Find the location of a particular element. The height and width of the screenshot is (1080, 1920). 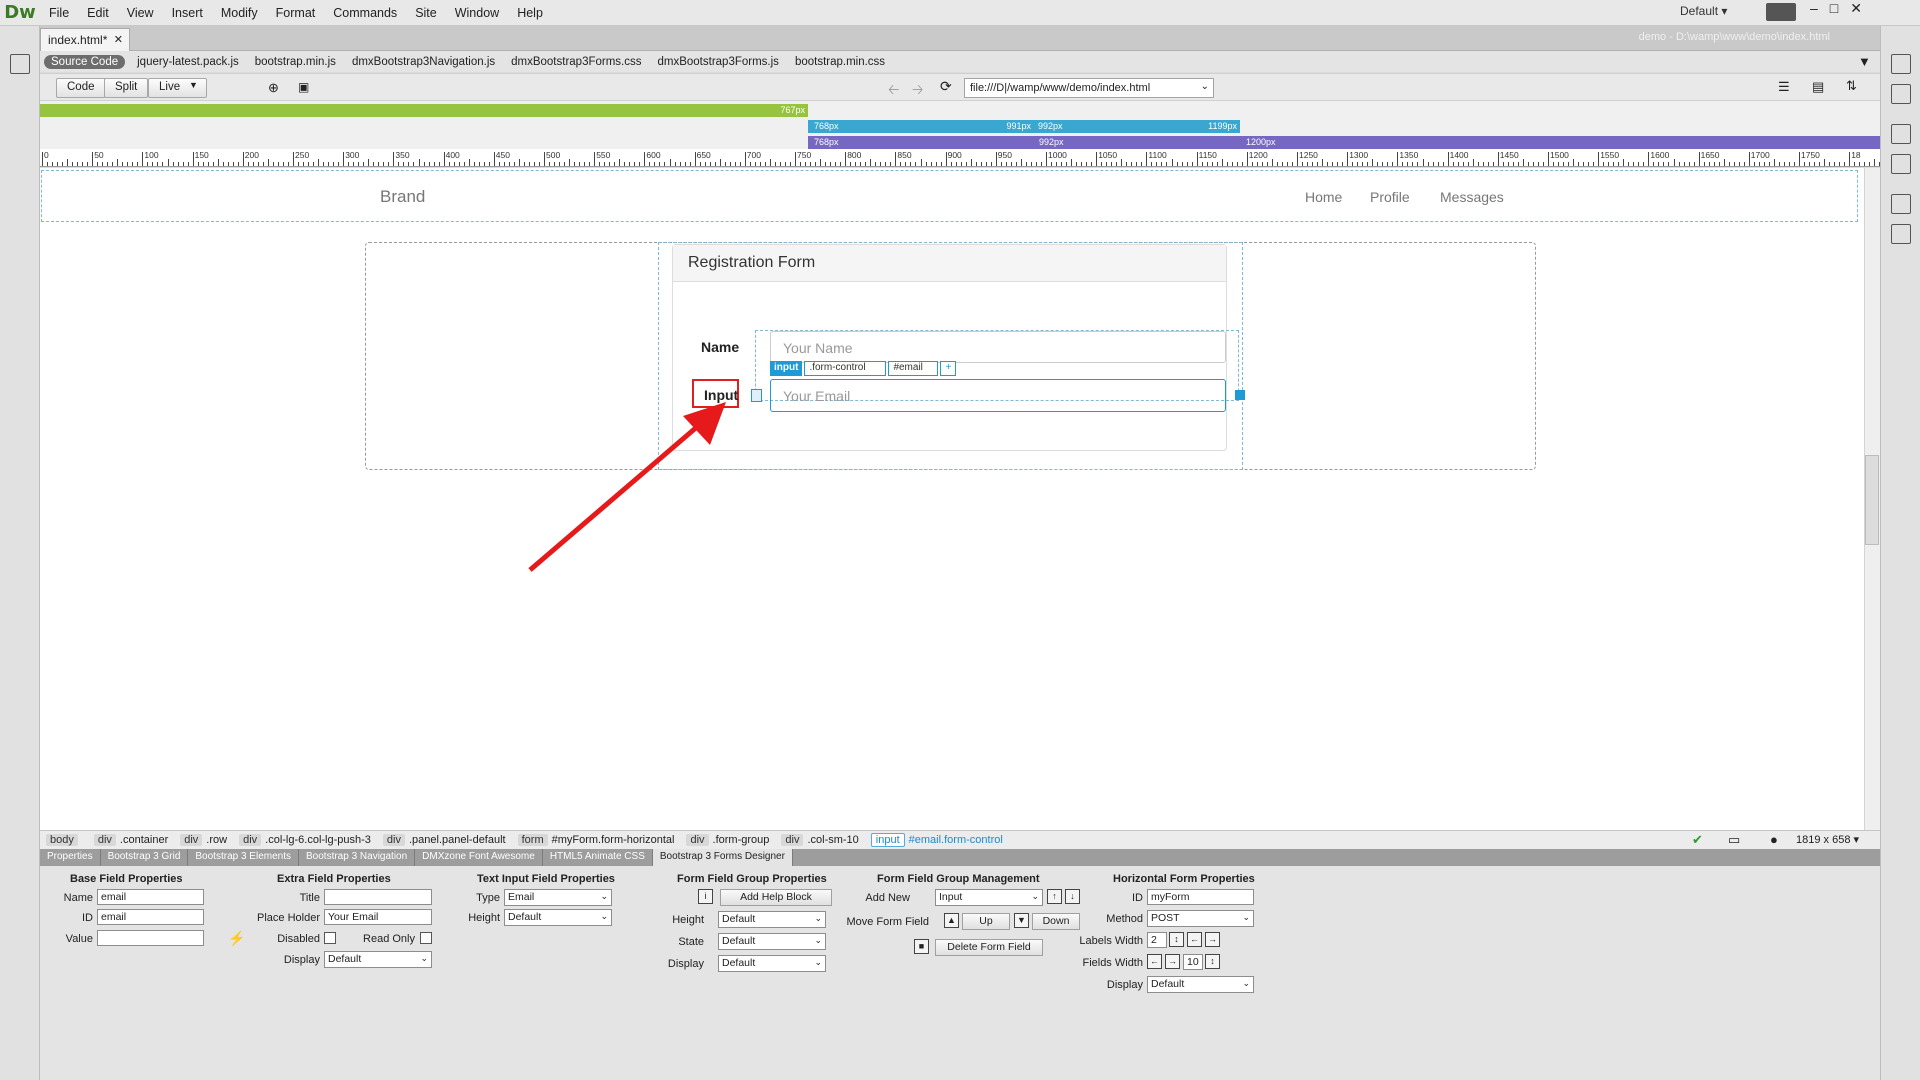

hud-class: .form-control is located at coordinates (845, 368).